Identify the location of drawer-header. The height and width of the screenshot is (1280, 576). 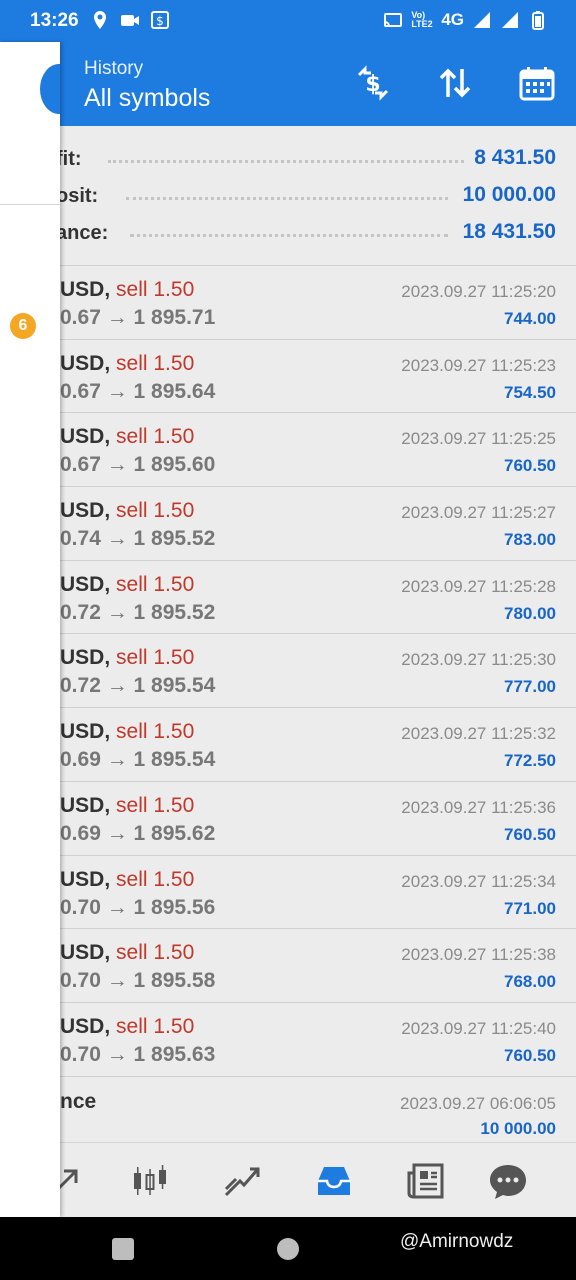
(30, 84).